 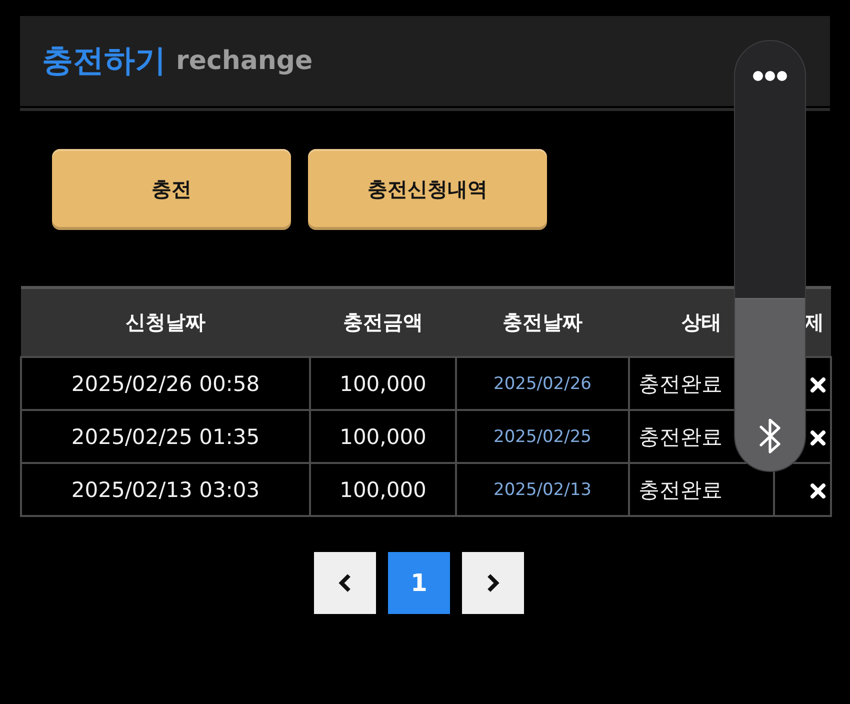 I want to click on action-button: 충전신청내역, so click(x=427, y=189).